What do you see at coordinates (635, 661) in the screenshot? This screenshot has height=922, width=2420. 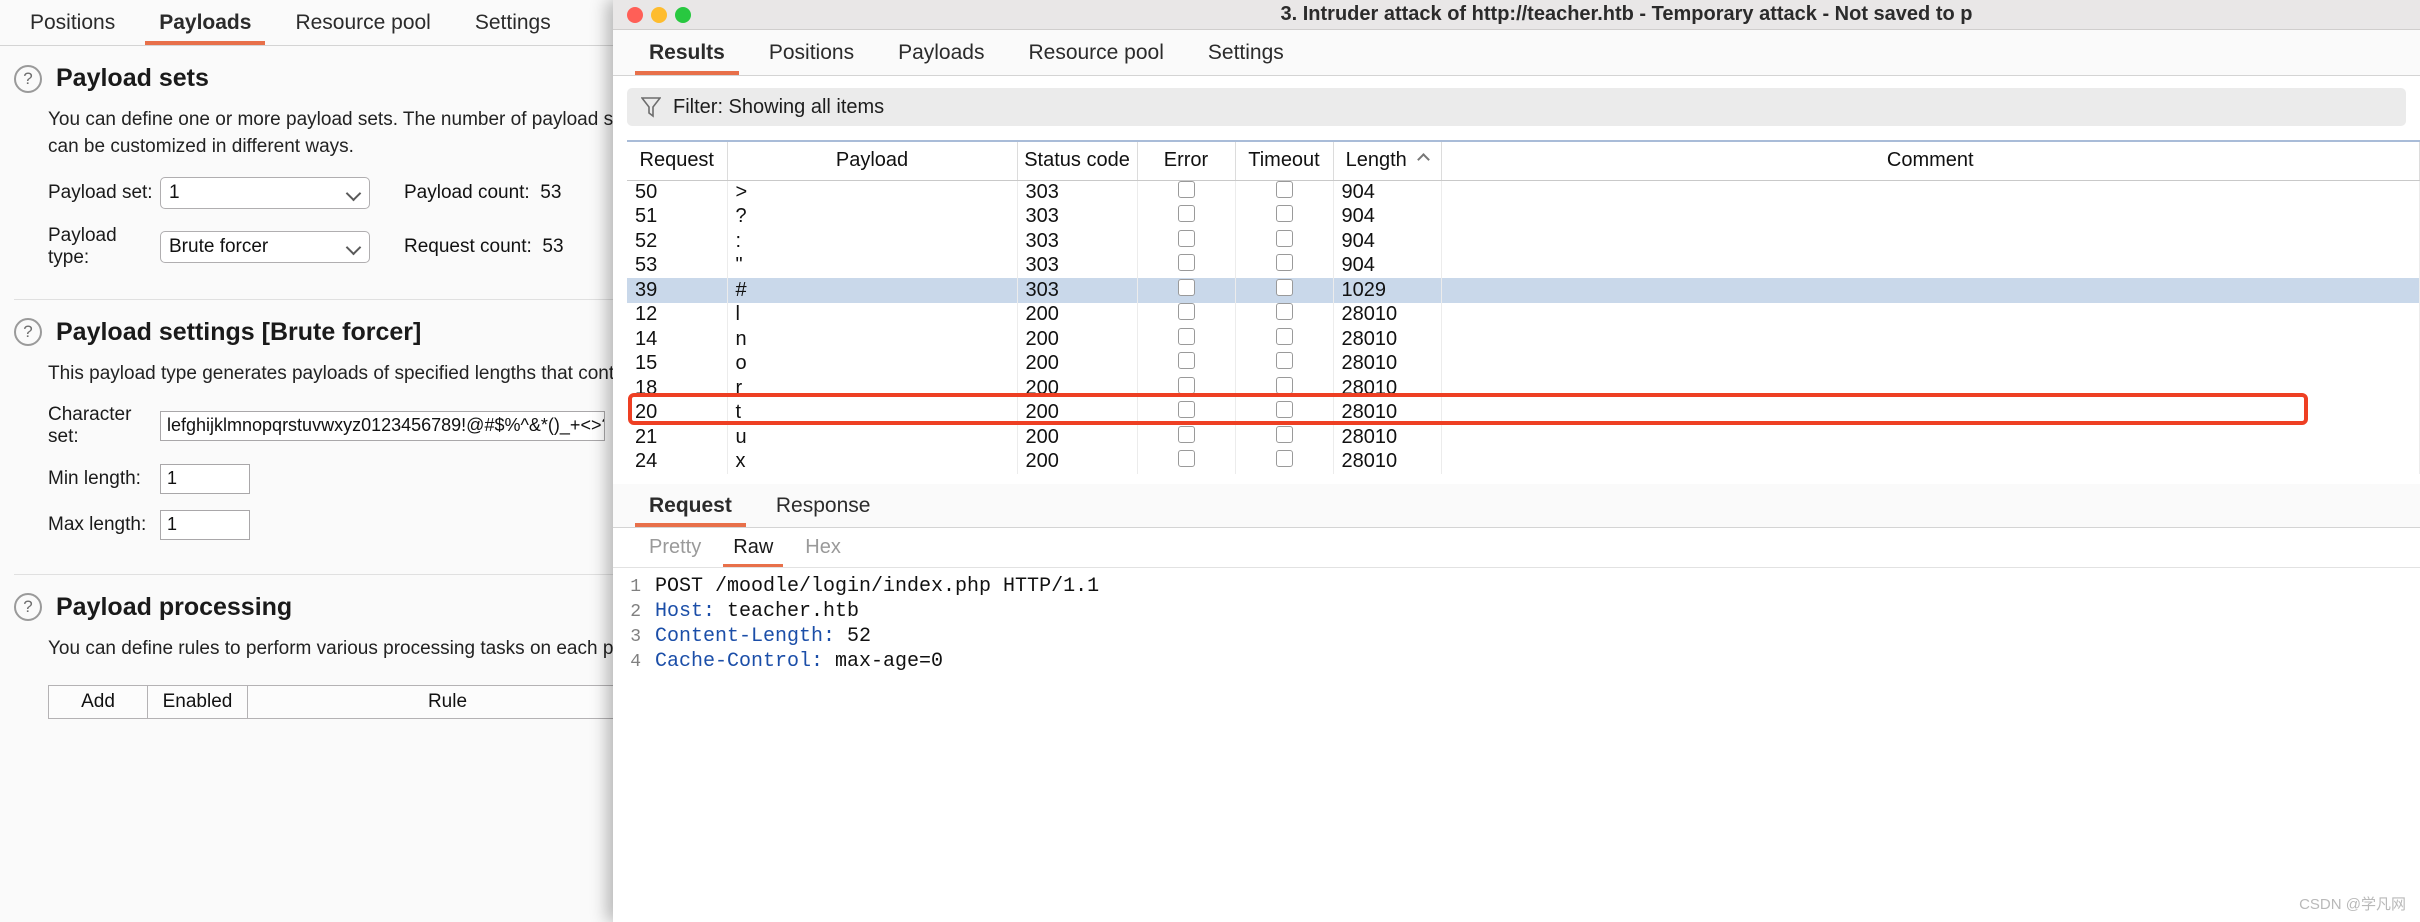 I see `line-number: 4` at bounding box center [635, 661].